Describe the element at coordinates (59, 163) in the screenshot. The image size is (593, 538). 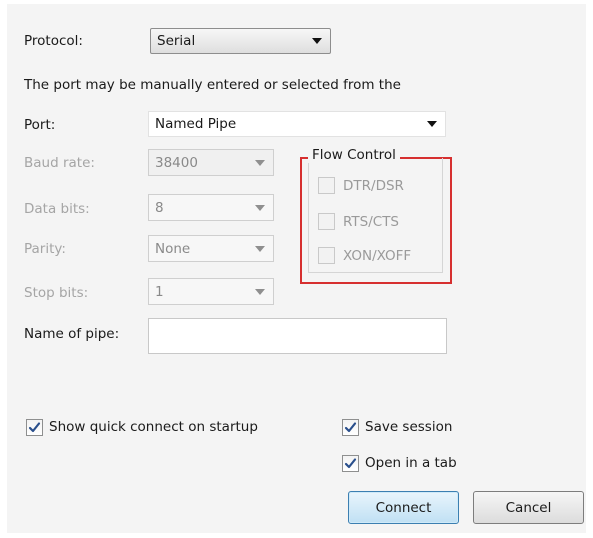
I see `baud-rate-label: Baud rate:` at that location.